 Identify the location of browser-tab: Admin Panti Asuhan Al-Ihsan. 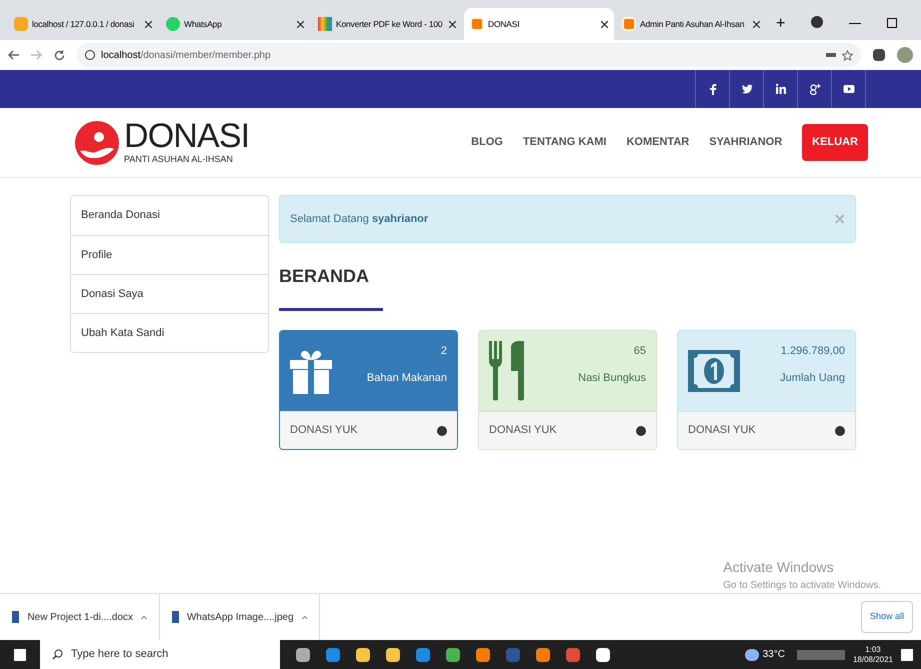
(691, 24).